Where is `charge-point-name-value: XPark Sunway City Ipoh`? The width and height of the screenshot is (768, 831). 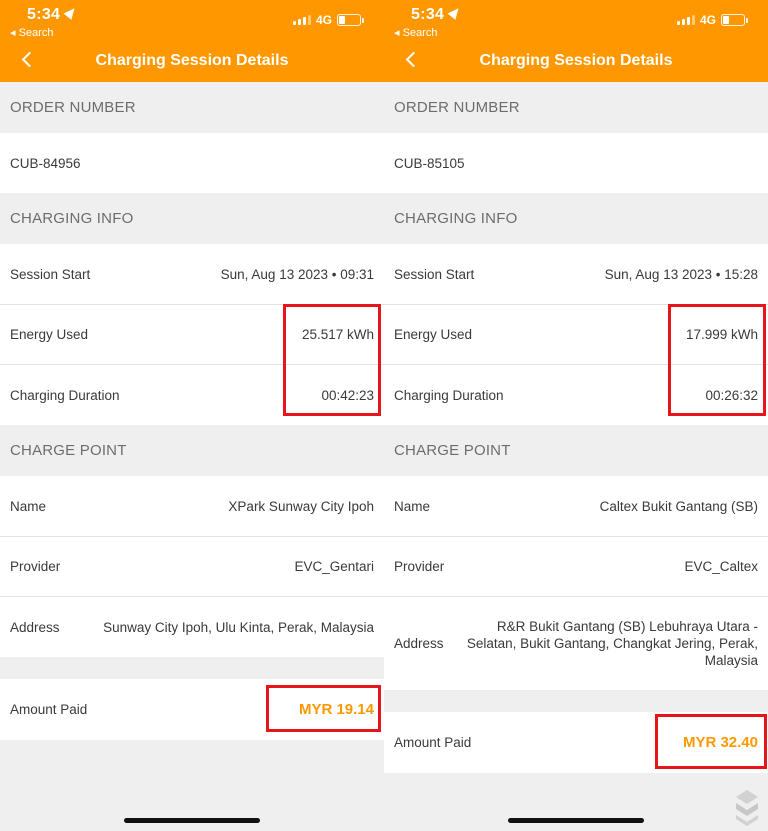 charge-point-name-value: XPark Sunway City Ipoh is located at coordinates (301, 506).